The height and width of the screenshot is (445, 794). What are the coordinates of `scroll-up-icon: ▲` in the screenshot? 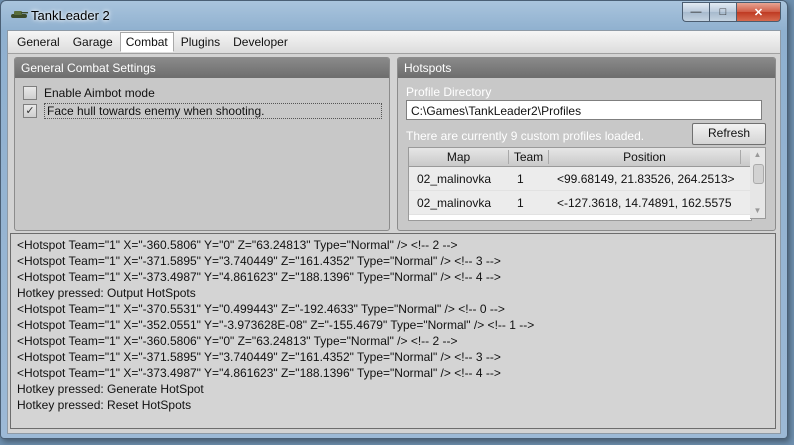 It's located at (757, 155).